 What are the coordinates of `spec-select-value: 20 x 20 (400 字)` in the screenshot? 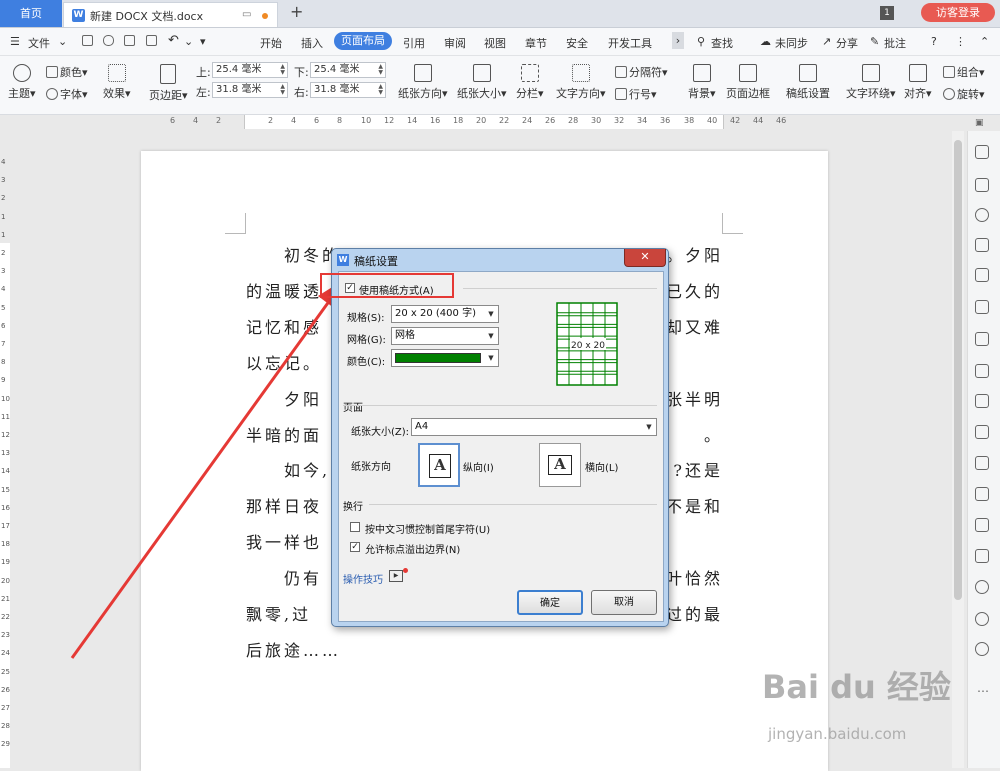 It's located at (435, 313).